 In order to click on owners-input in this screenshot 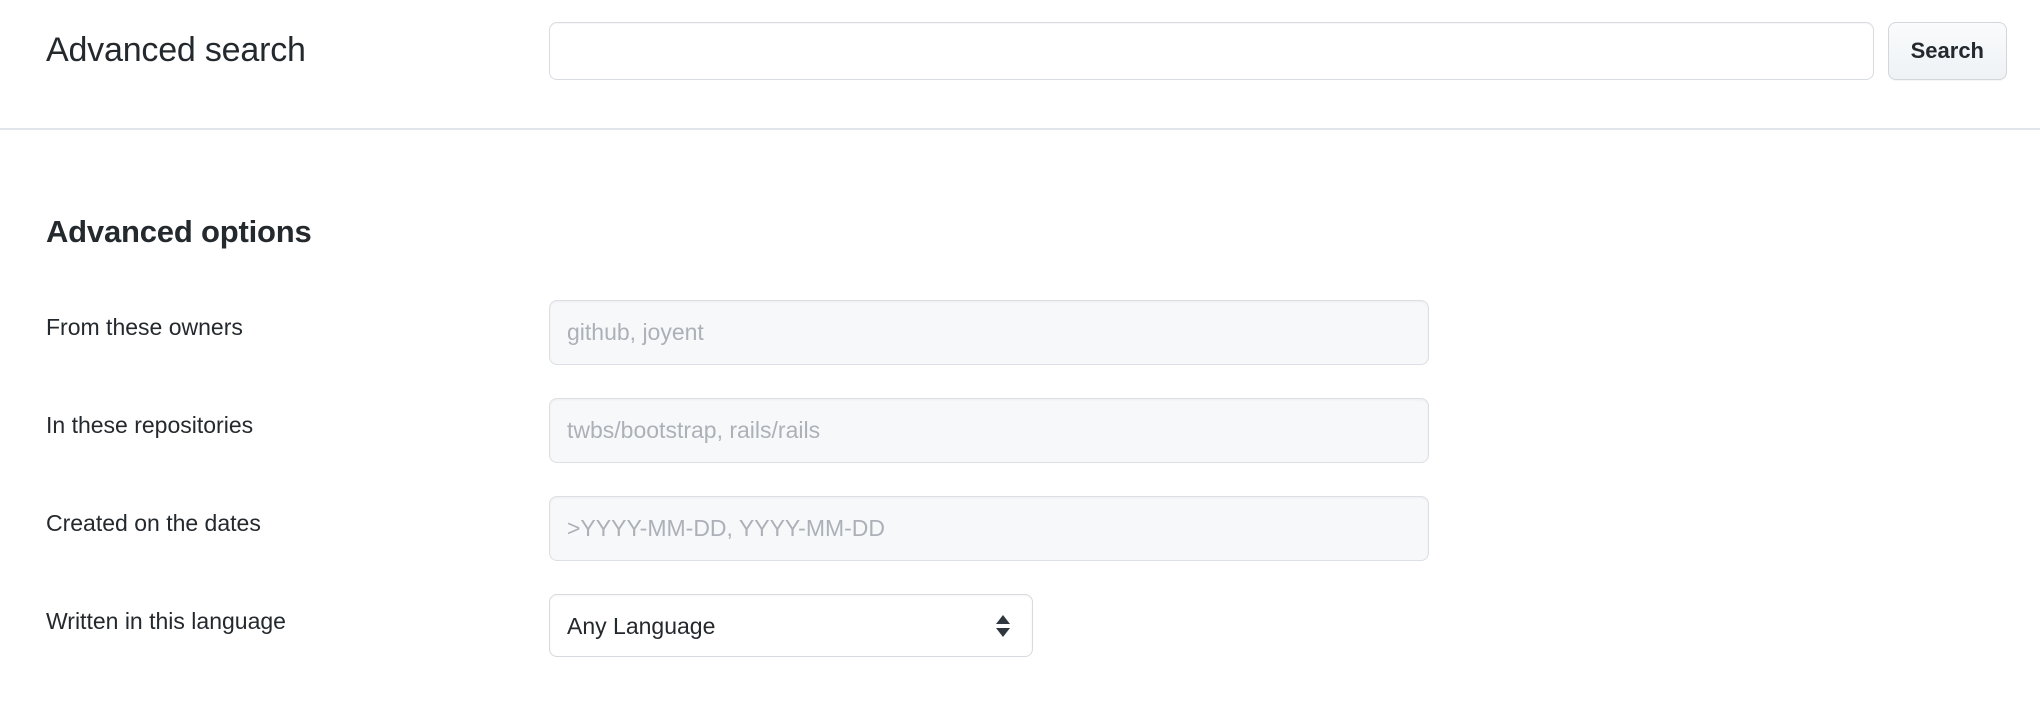, I will do `click(989, 332)`.